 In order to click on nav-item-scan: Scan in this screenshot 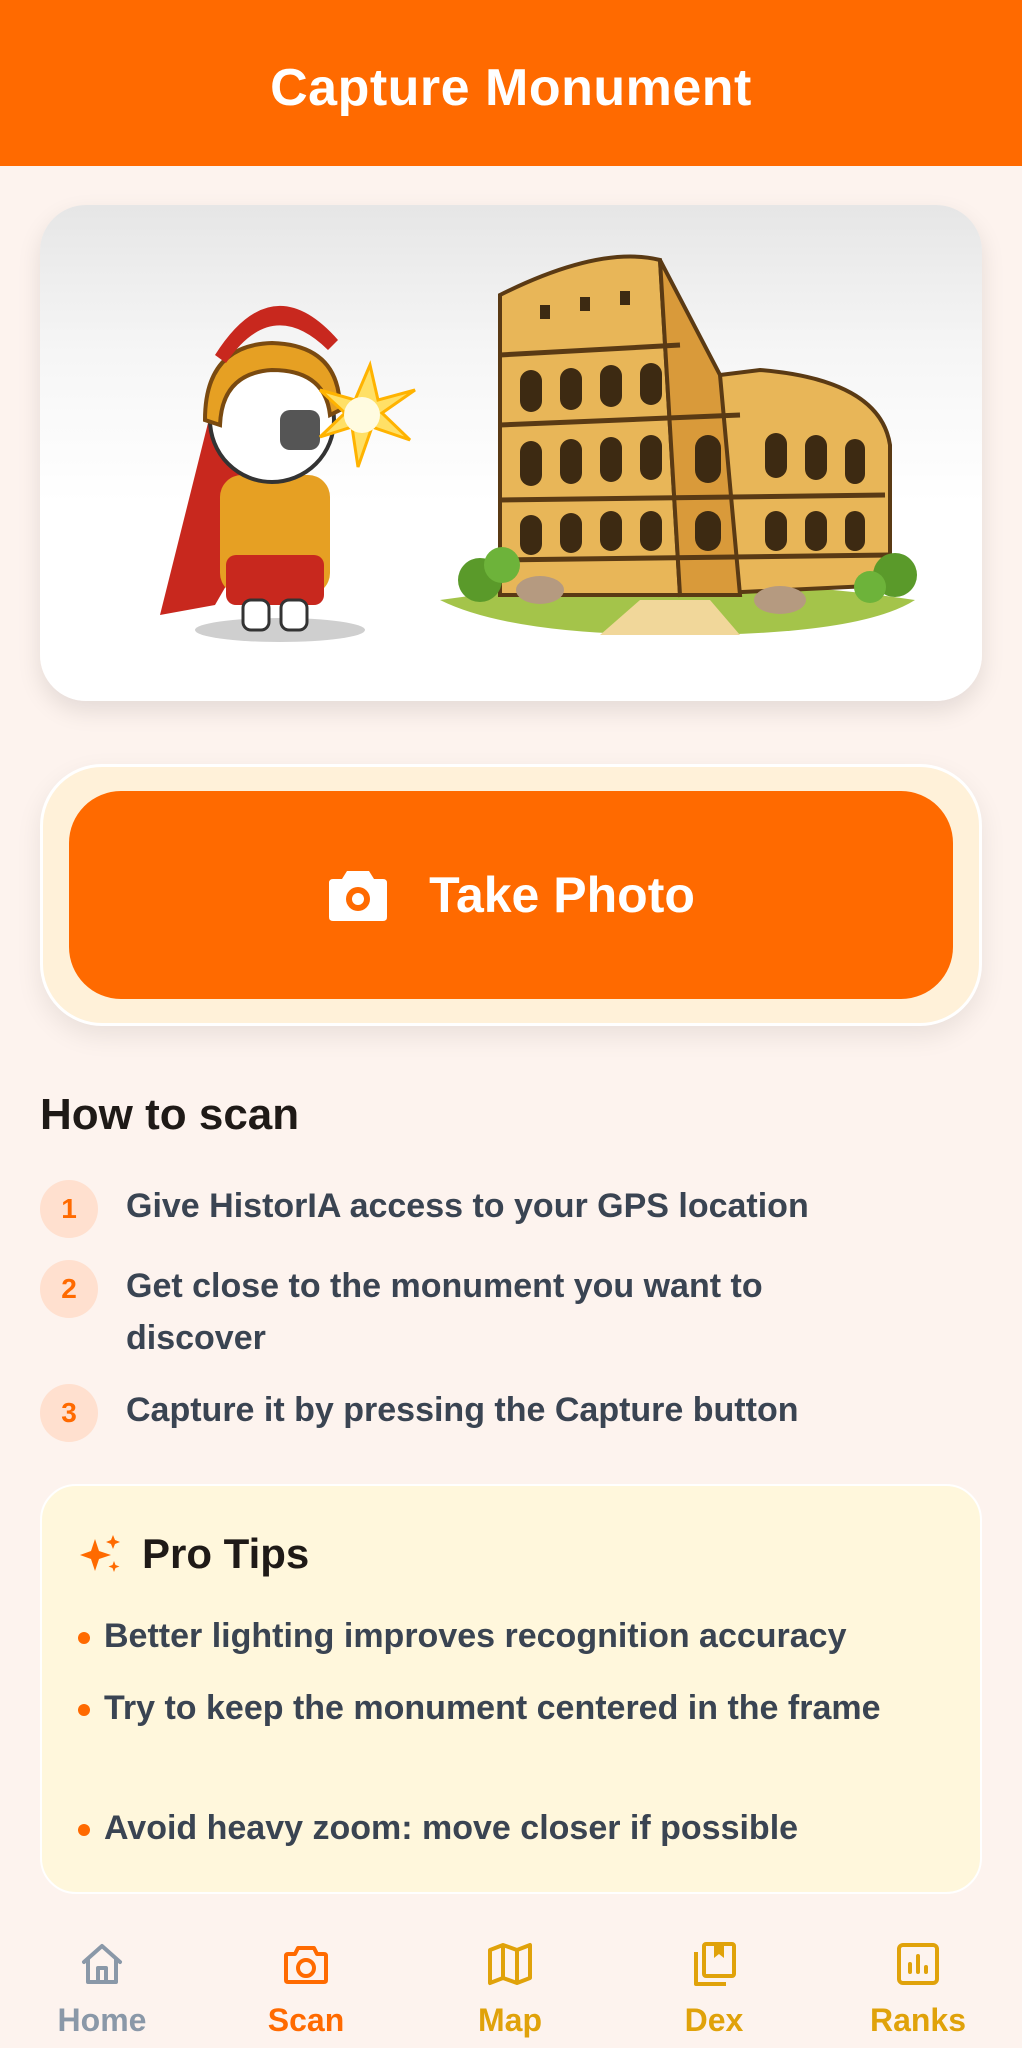, I will do `click(306, 1980)`.